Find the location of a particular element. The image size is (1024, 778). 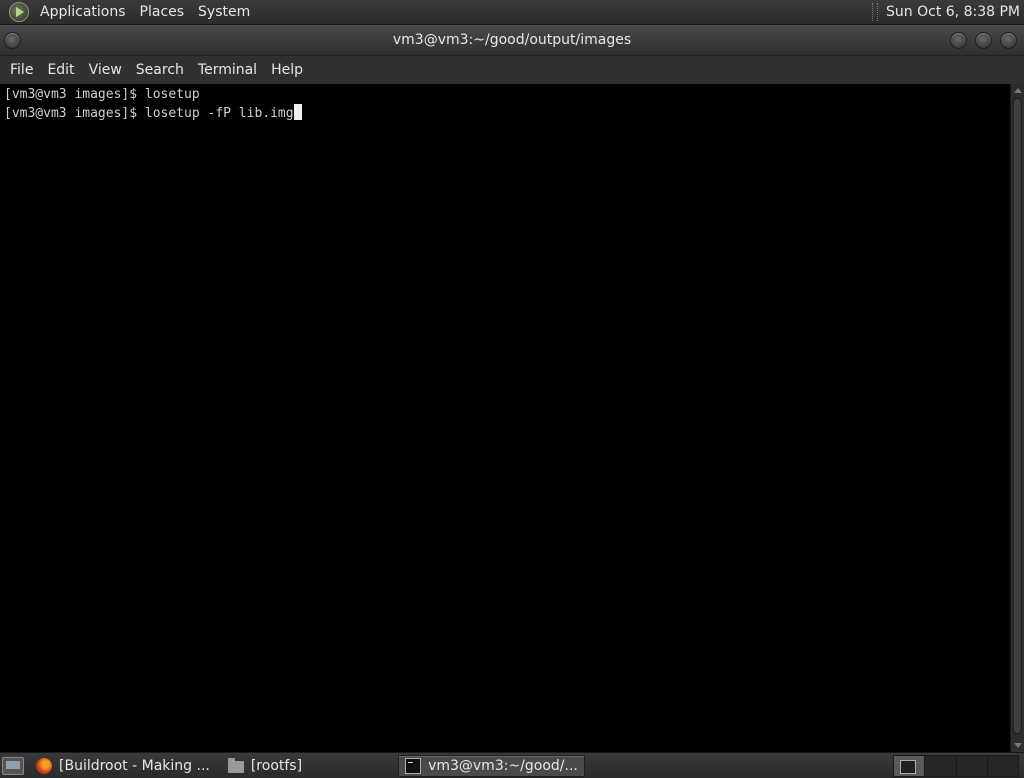

applications-logo-icon is located at coordinates (19, 12).